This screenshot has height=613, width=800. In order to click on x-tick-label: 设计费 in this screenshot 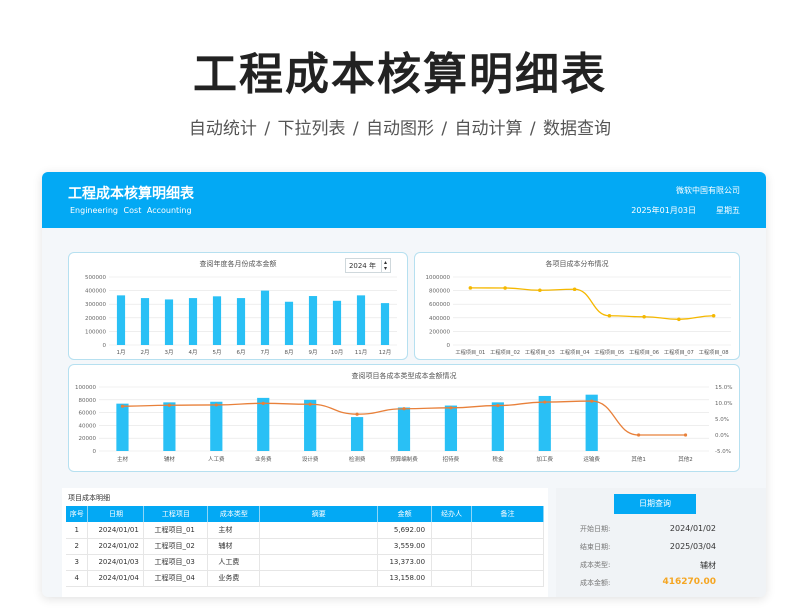, I will do `click(310, 459)`.